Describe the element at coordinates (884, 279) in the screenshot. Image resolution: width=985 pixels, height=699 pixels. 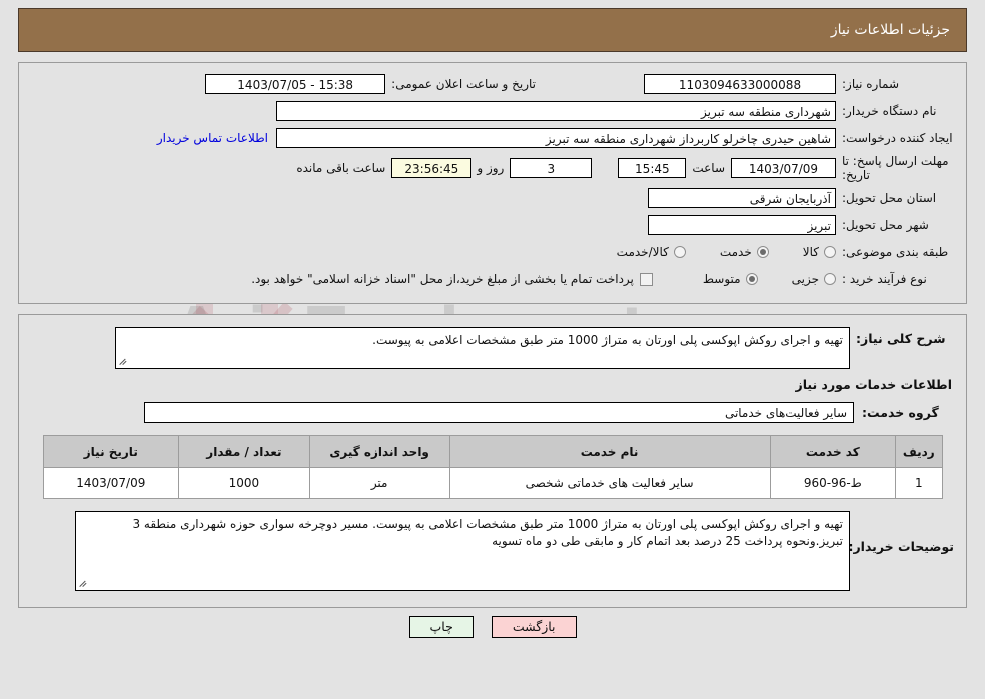
I see `process-type-label: نوع فرآیند خرید :` at that location.